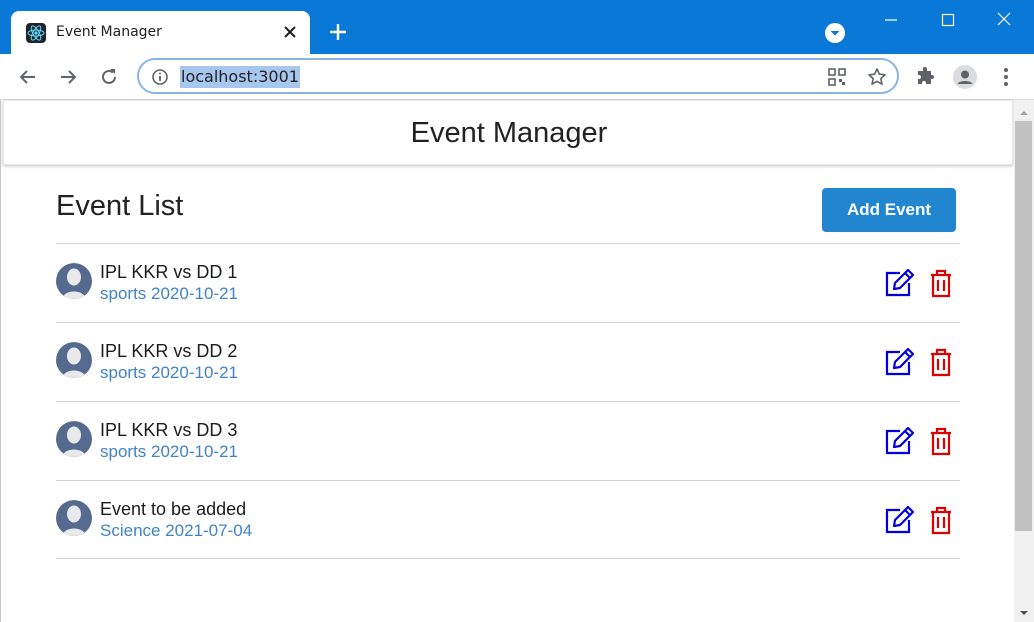 The image size is (1034, 622). What do you see at coordinates (837, 77) in the screenshot?
I see `qr-code-icon` at bounding box center [837, 77].